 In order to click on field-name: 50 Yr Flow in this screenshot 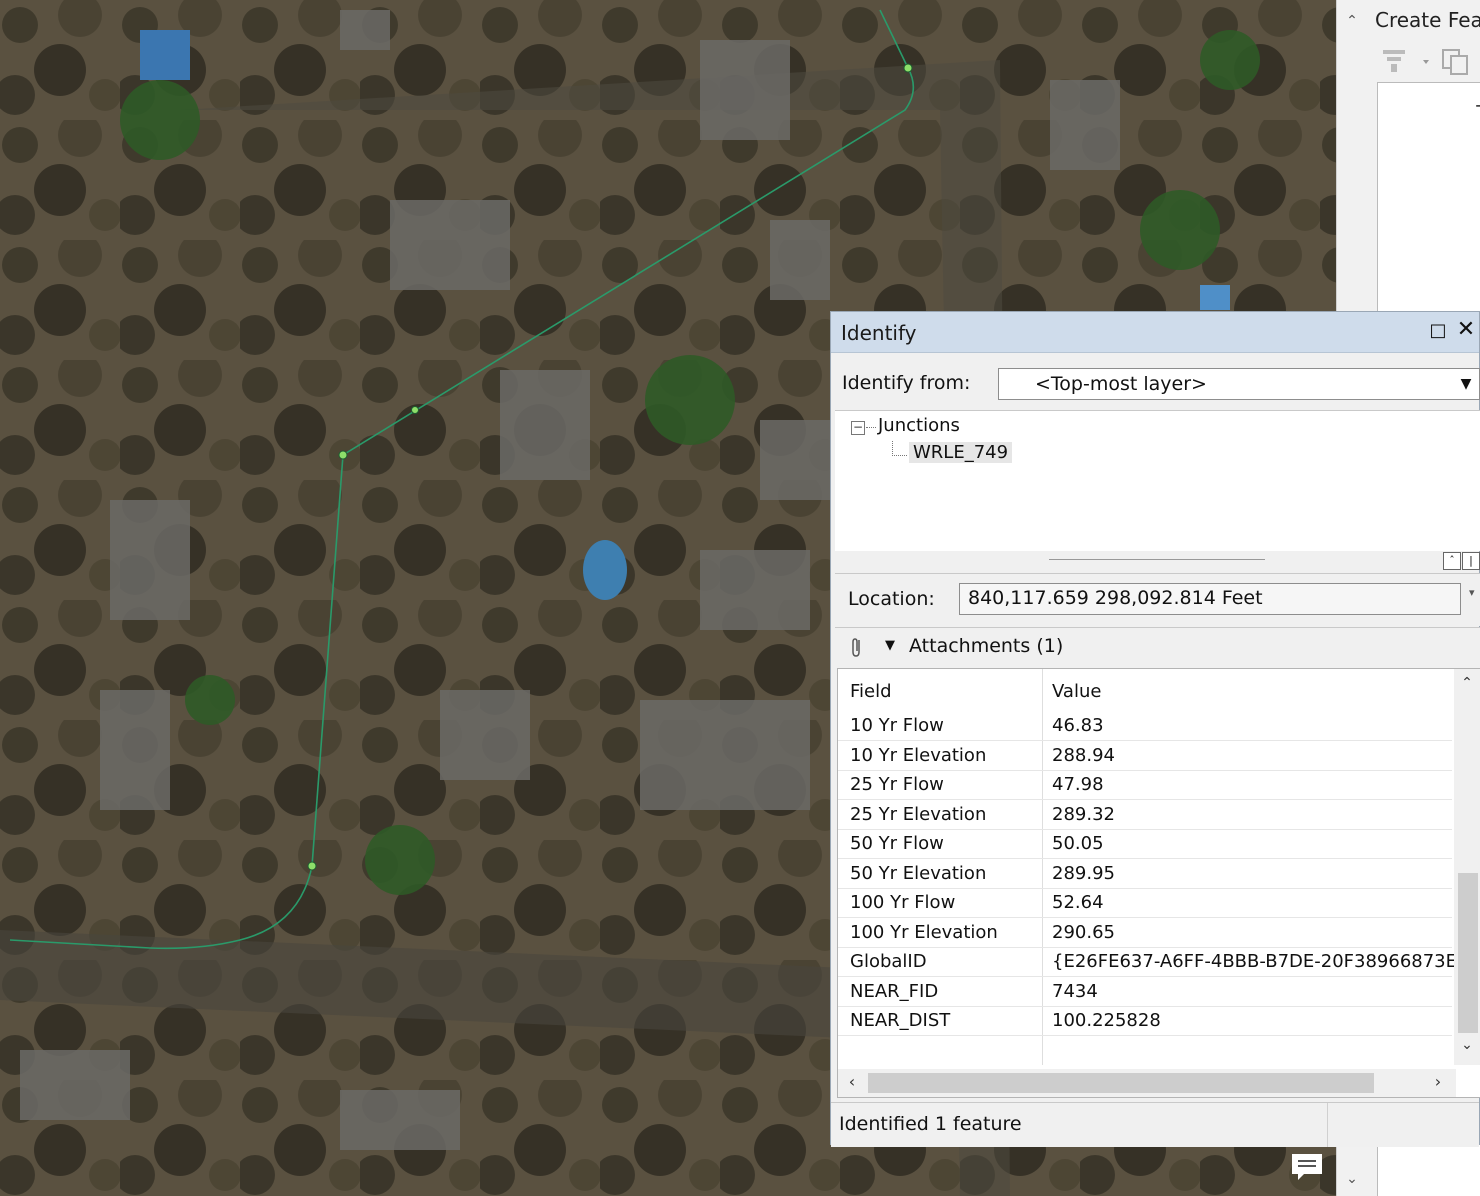, I will do `click(897, 843)`.